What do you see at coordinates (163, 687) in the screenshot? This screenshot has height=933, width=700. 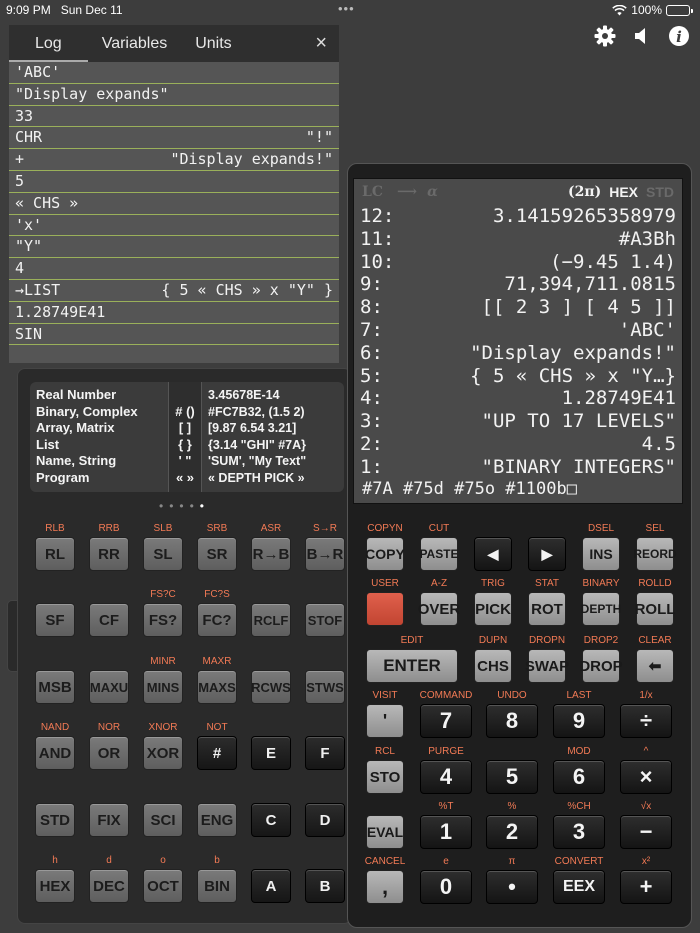 I see `key-mins: MINS` at bounding box center [163, 687].